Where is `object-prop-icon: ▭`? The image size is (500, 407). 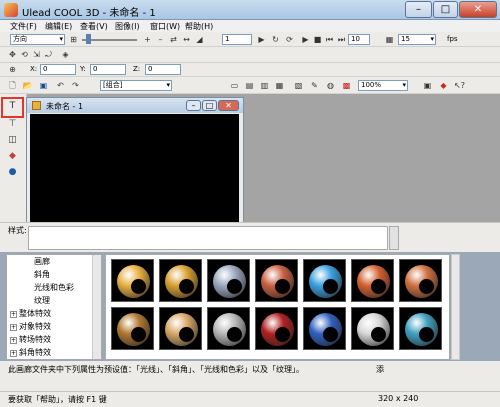
object-prop-icon: ▭ is located at coordinates (234, 85).